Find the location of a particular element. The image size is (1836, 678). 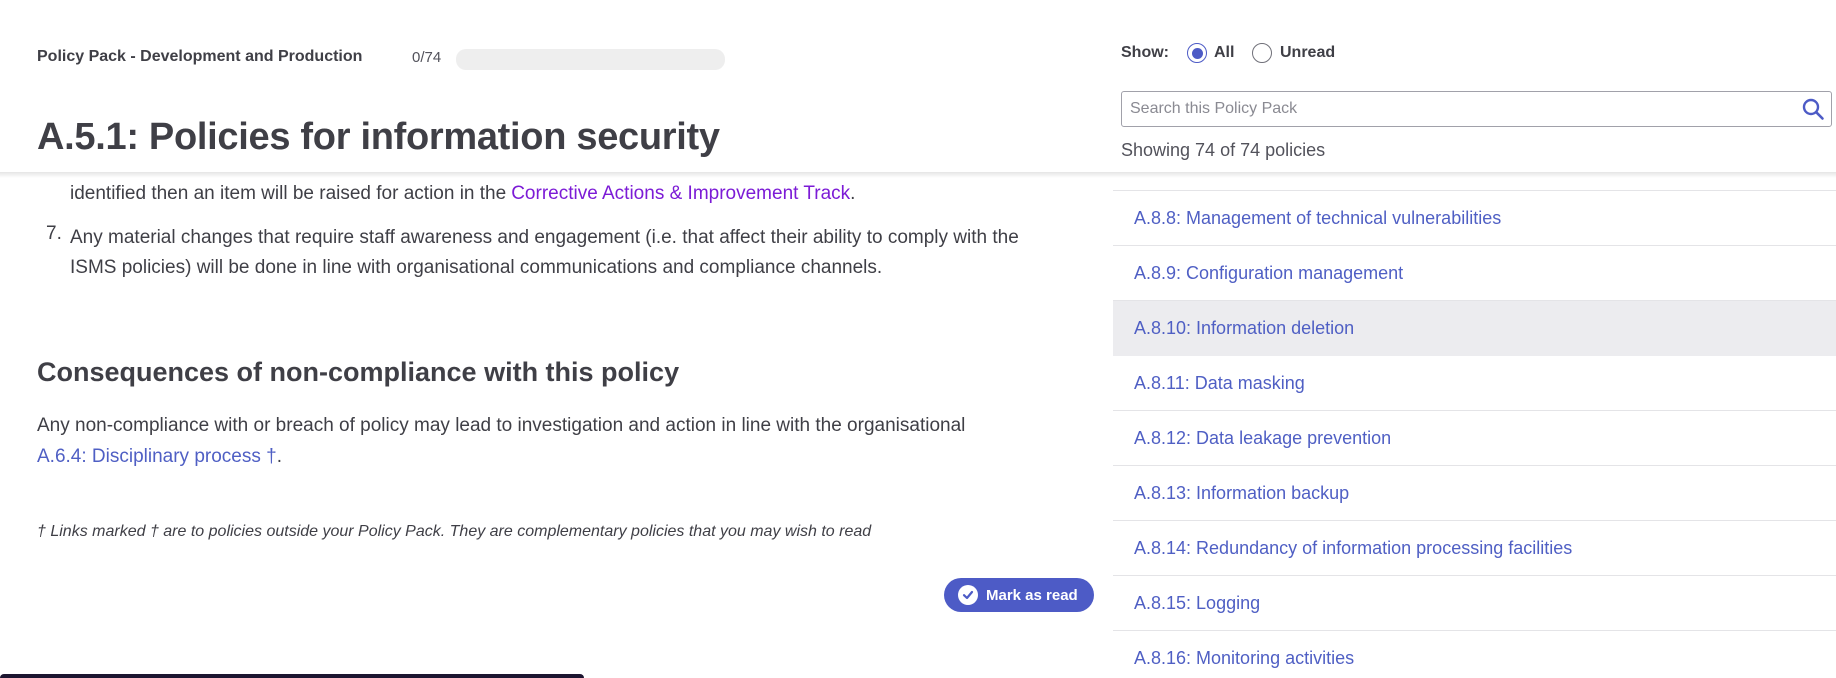

mark-as-read-label: Mark as read is located at coordinates (1032, 595).